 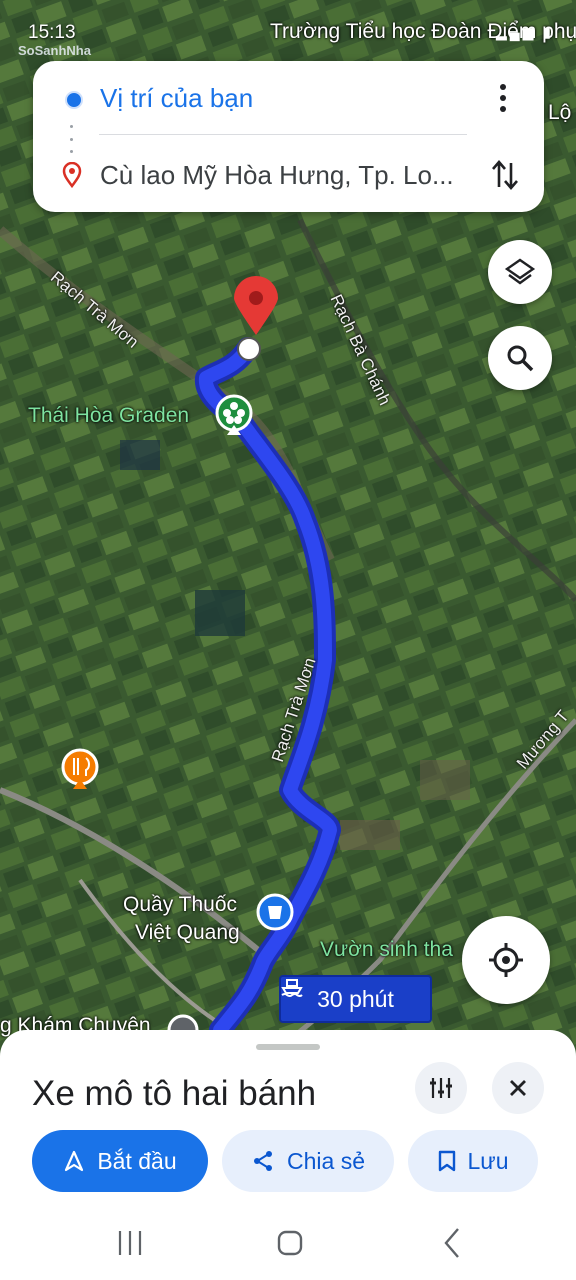 I want to click on home-icon, so click(x=290, y=1243).